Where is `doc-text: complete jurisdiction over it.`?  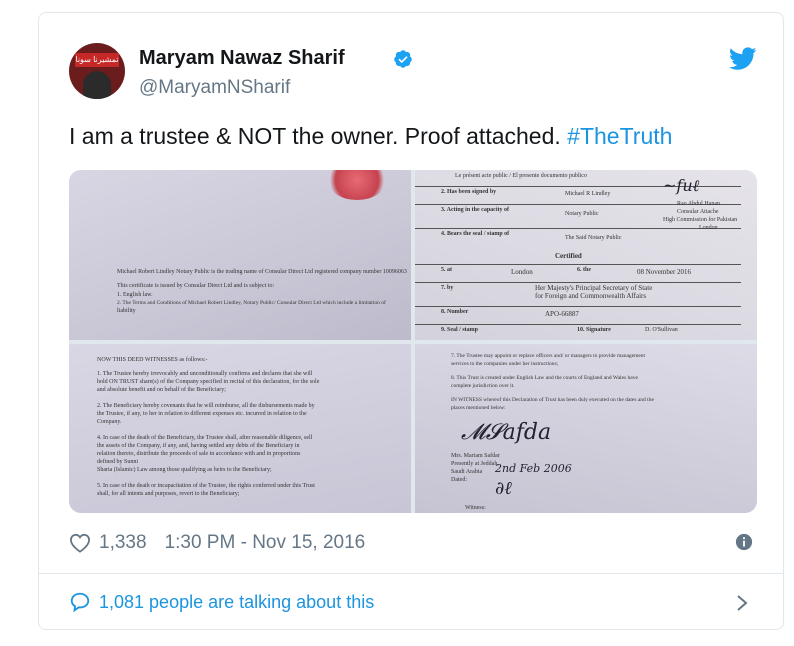
doc-text: complete jurisdiction over it. is located at coordinates (483, 386).